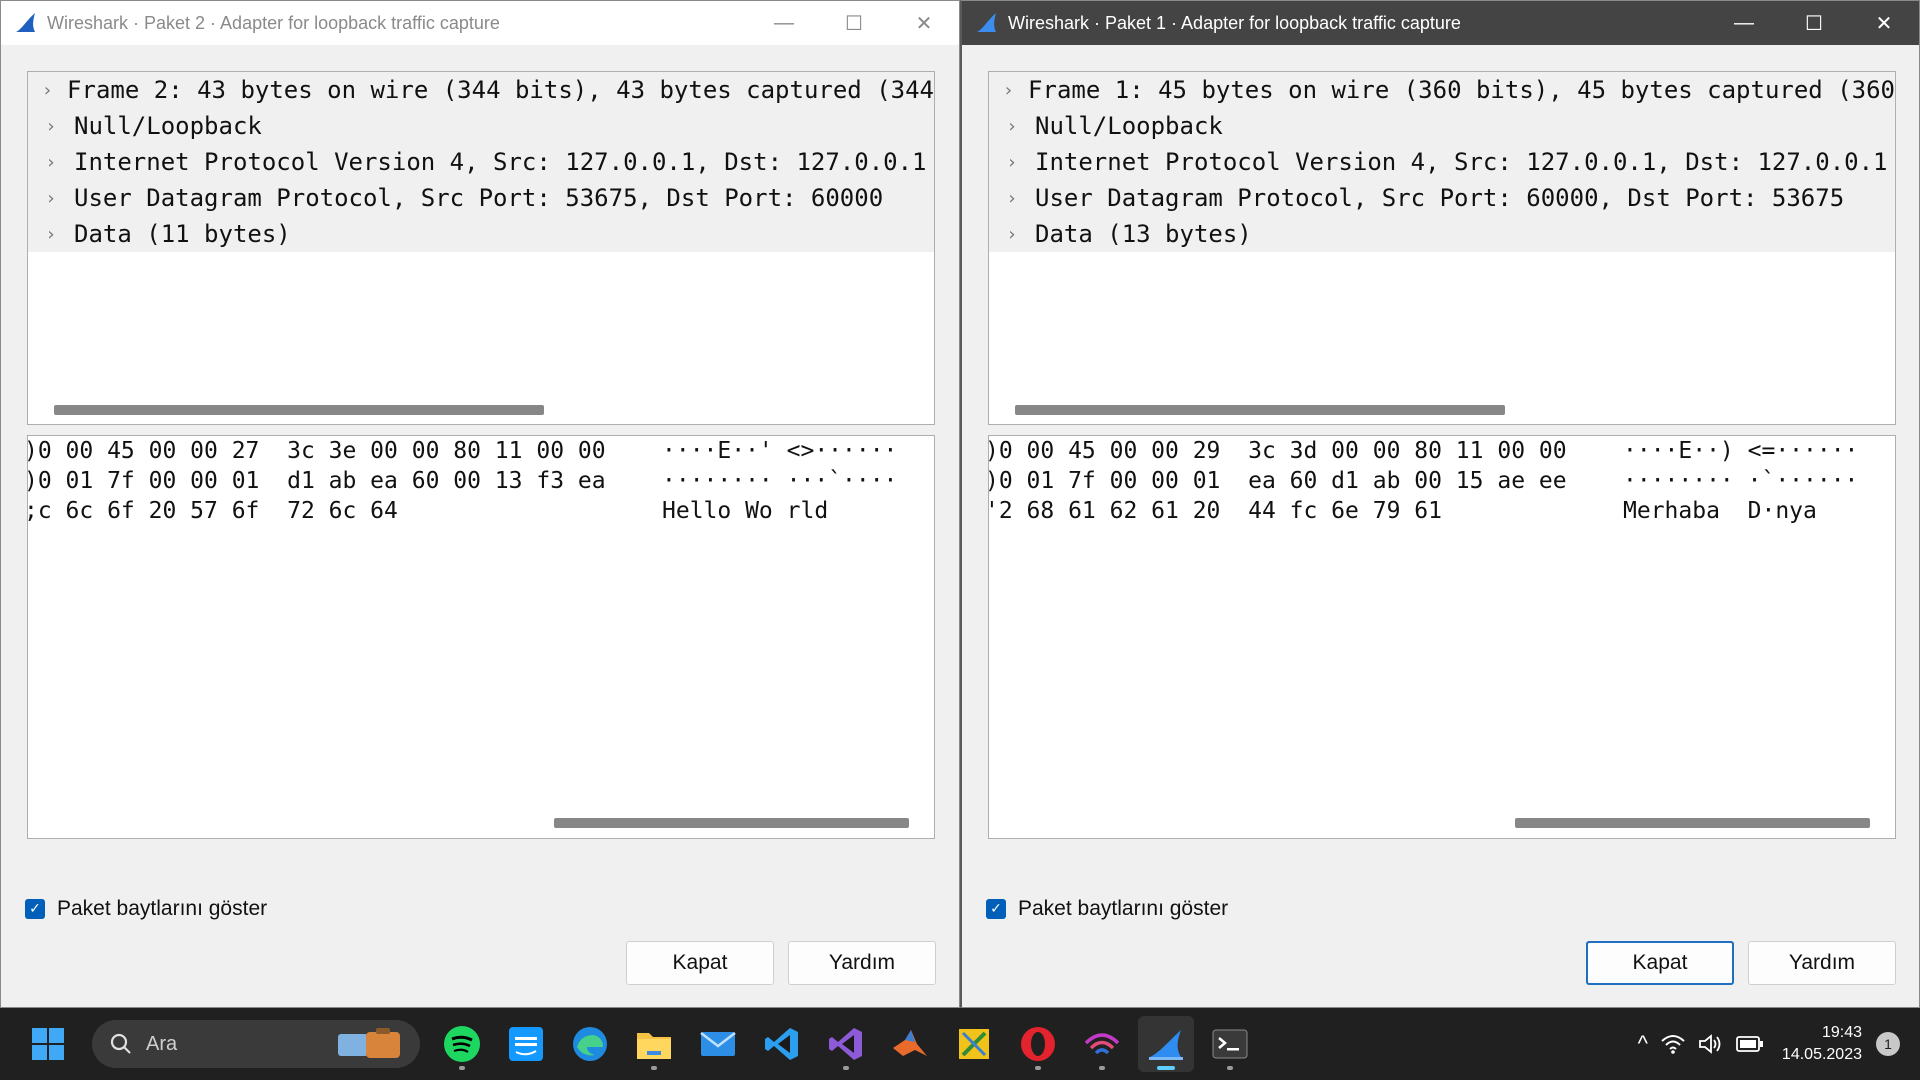 The image size is (1920, 1080). Describe the element at coordinates (1643, 1044) in the screenshot. I see `chevron-up-icon: ^` at that location.